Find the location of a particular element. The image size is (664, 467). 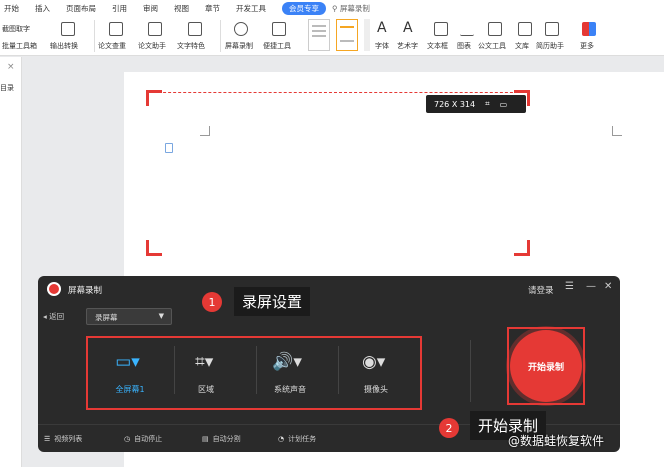

option-region: ⌗▾ 区域 is located at coordinates (206, 373).